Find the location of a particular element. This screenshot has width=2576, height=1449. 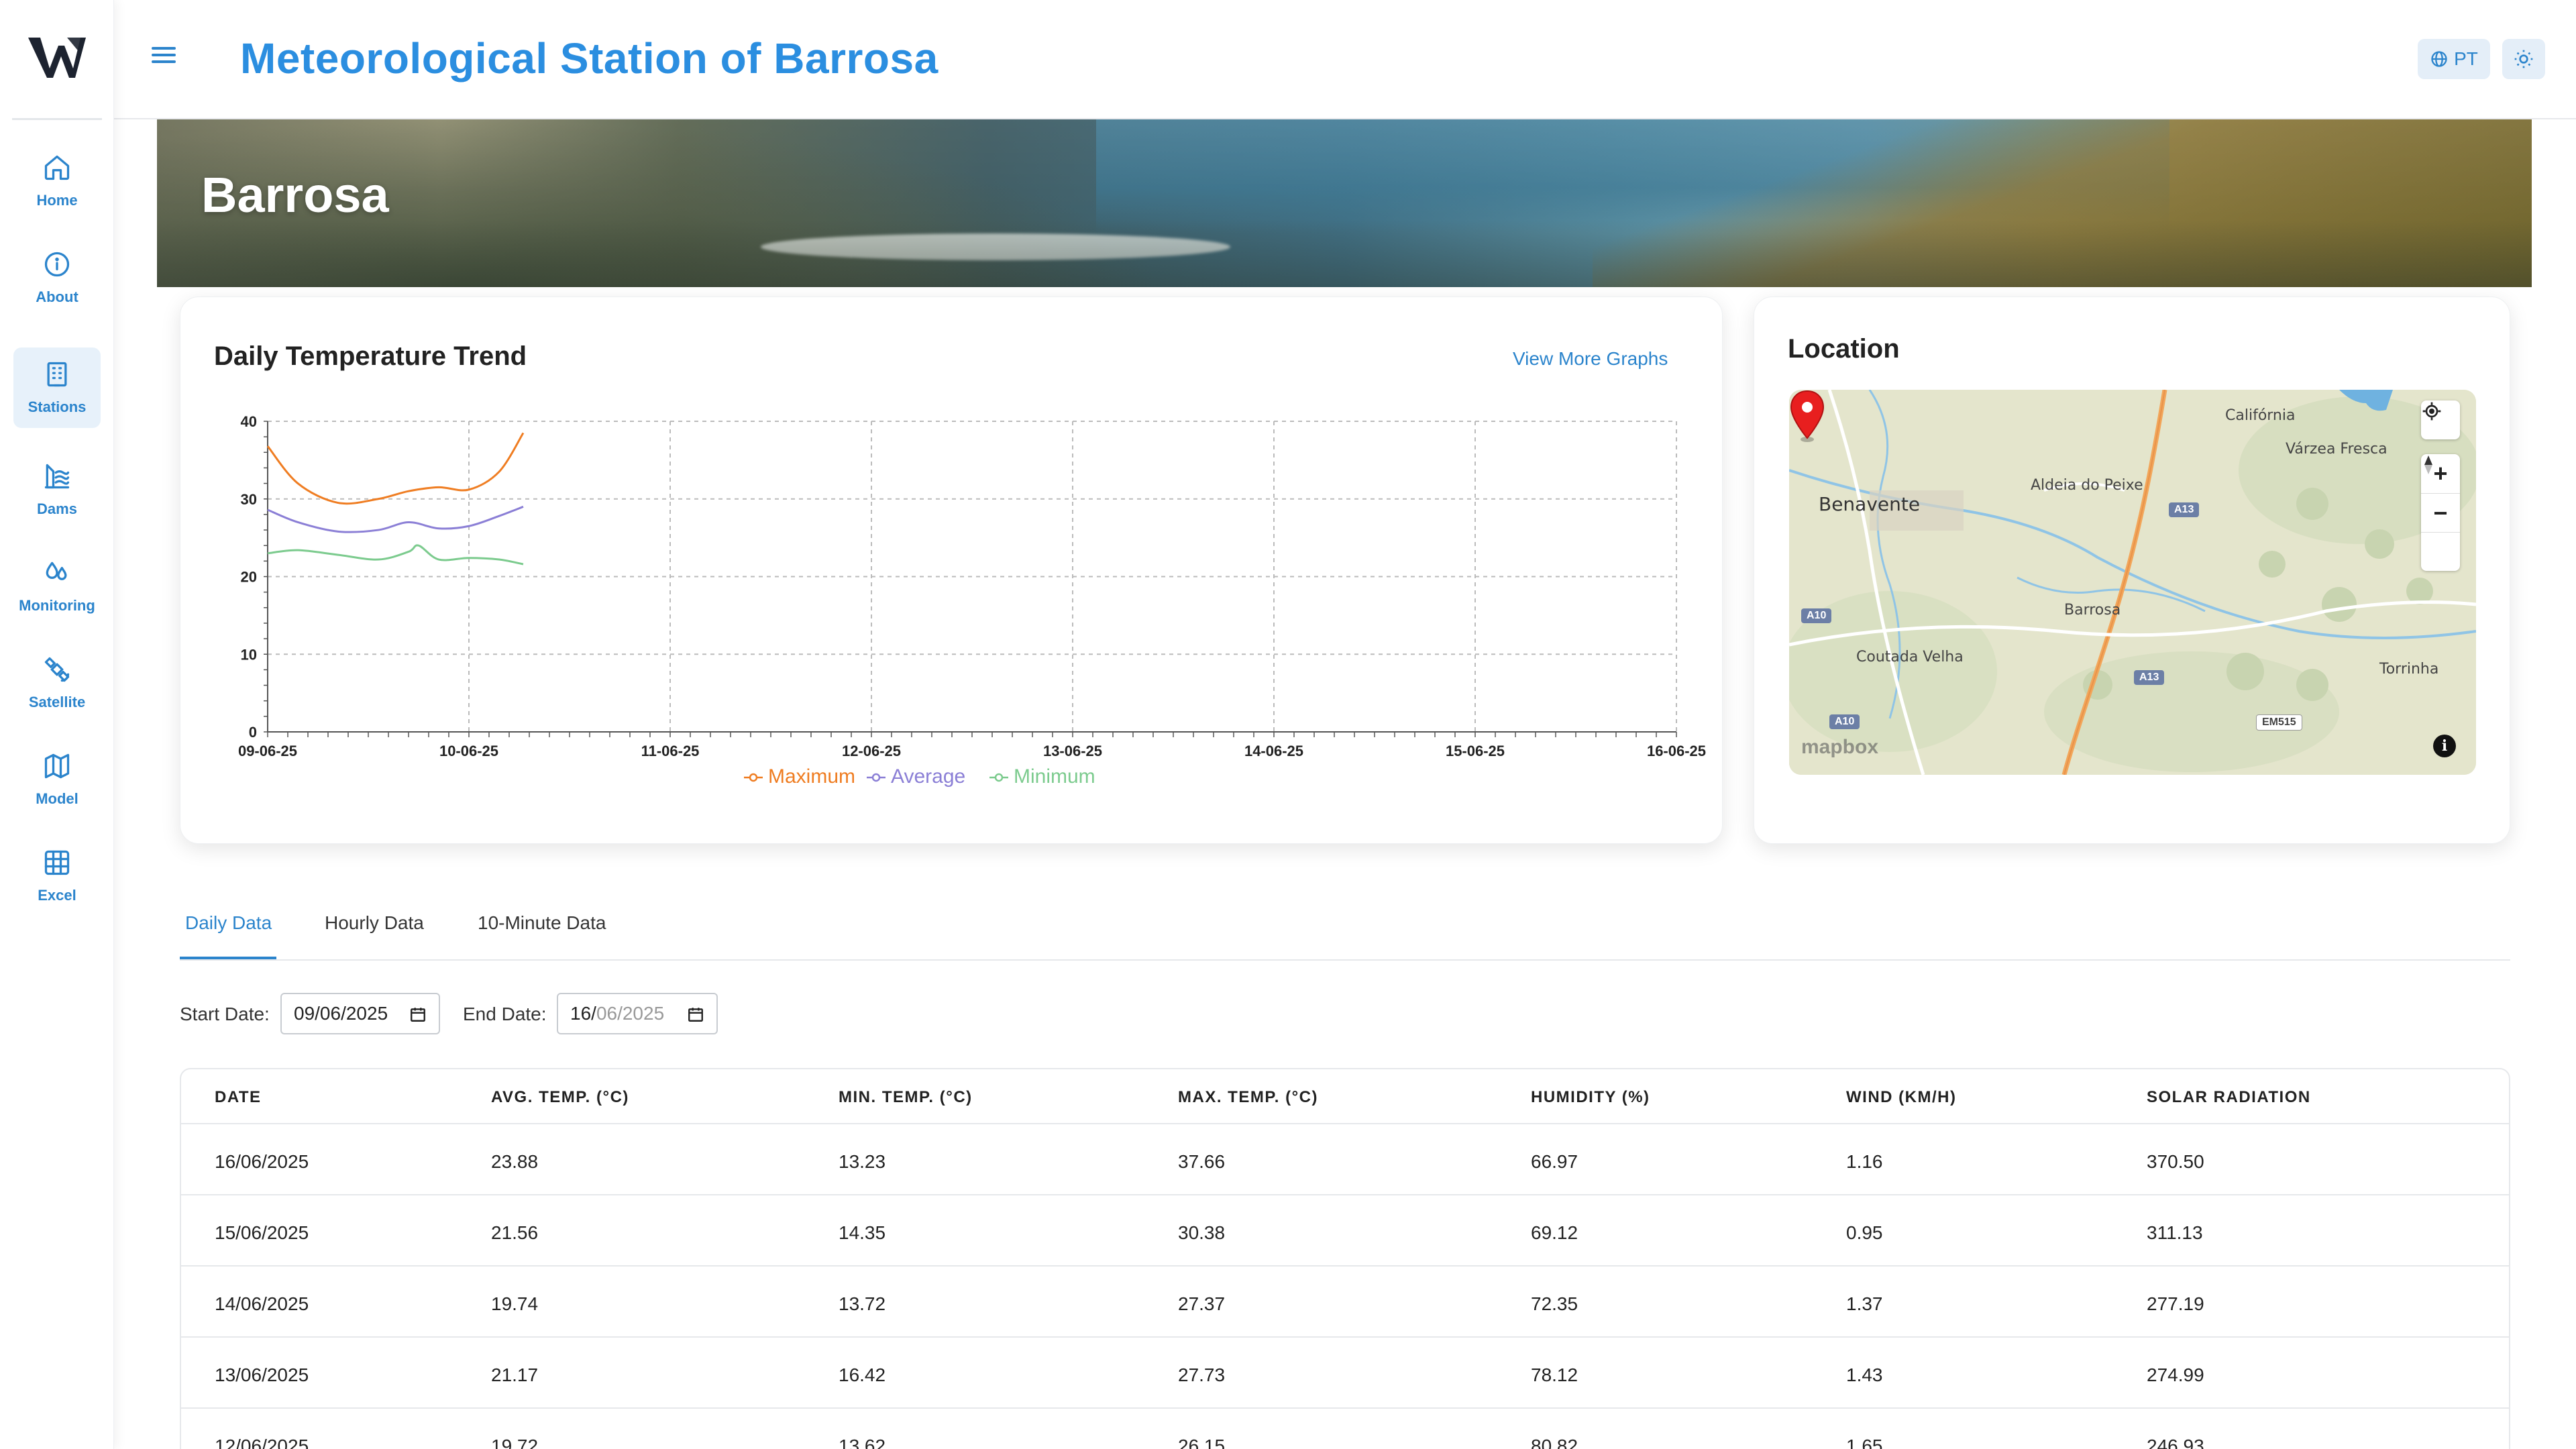

sidebar-item-about: About is located at coordinates (57, 277).